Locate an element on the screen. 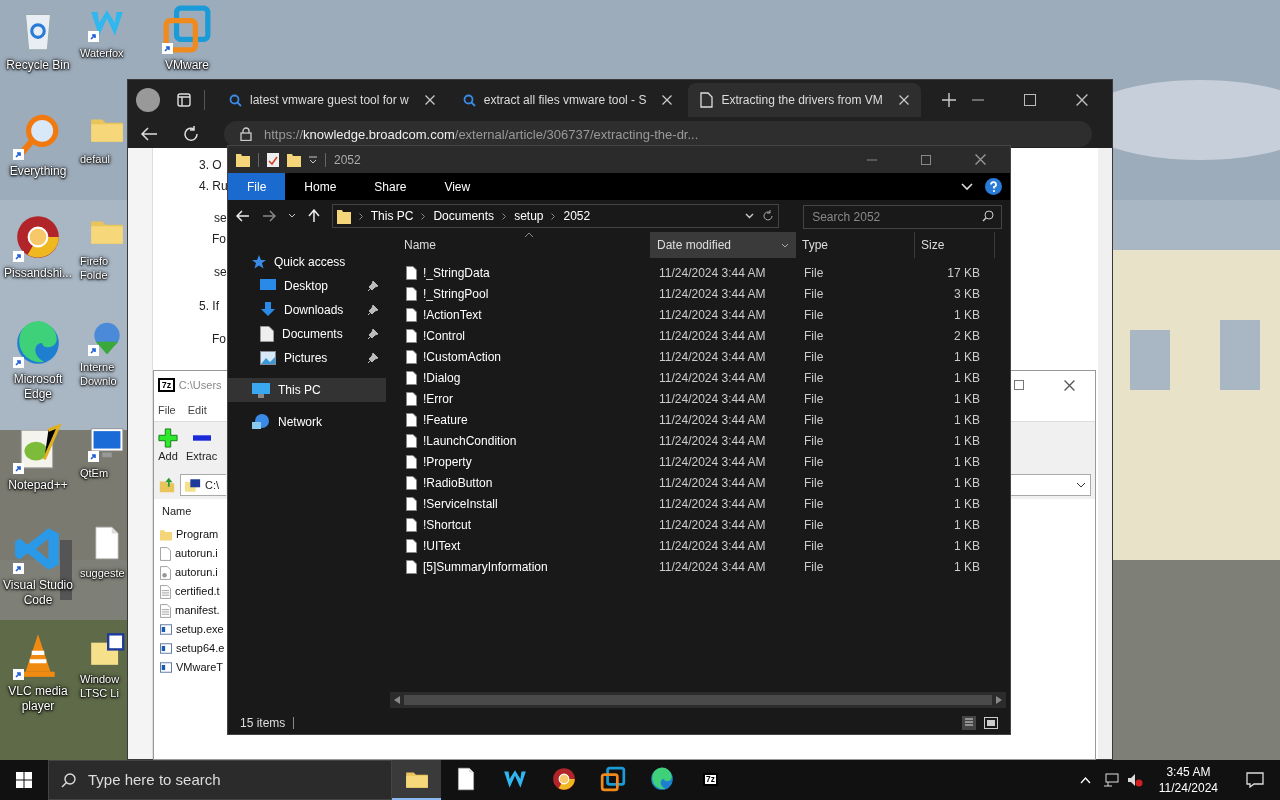 Image resolution: width=1280 pixels, height=800 pixels. desktop-icon: Notepad++ is located at coordinates (38, 458).